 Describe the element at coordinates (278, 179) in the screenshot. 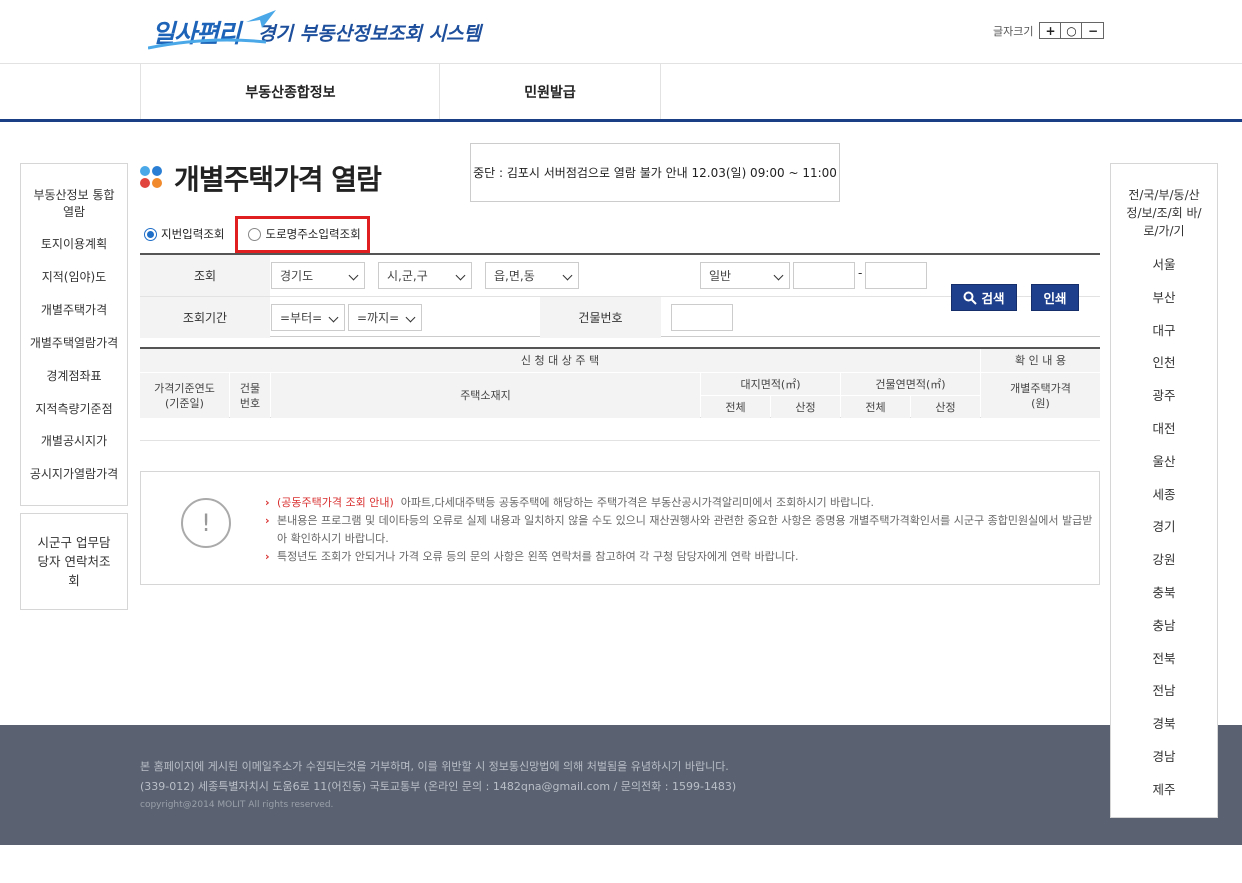

I see `page-title: 개별주택가격 열람` at that location.